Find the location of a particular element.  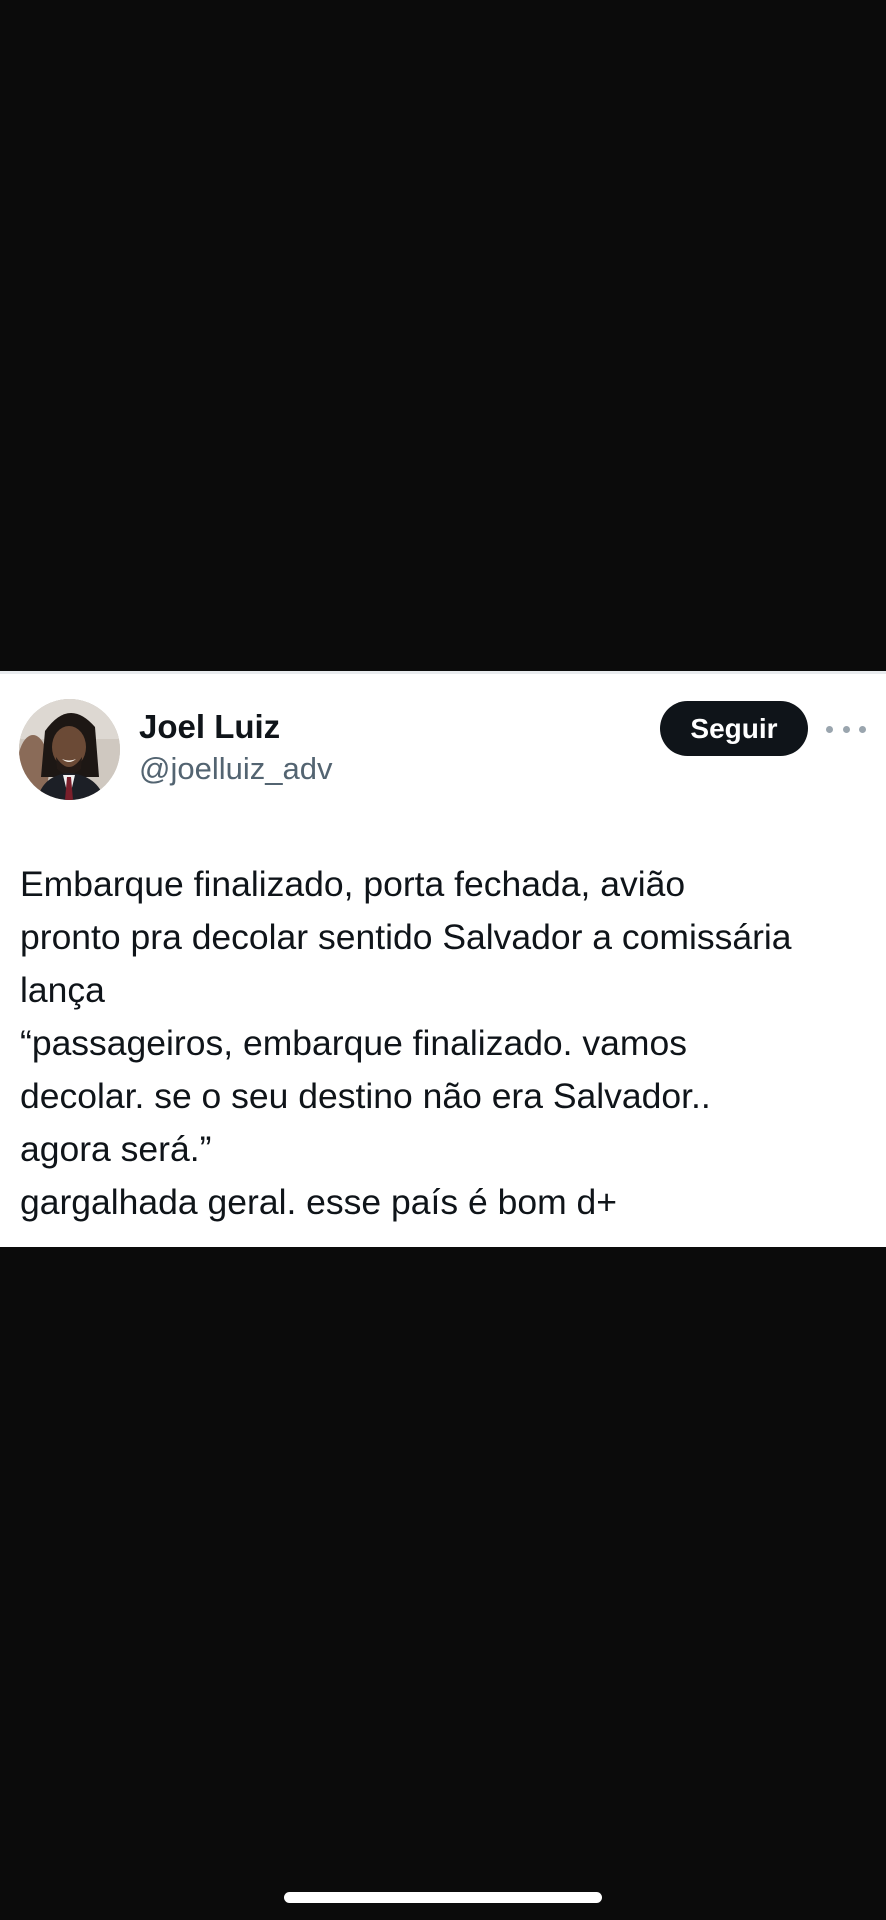

avatar is located at coordinates (69, 749).